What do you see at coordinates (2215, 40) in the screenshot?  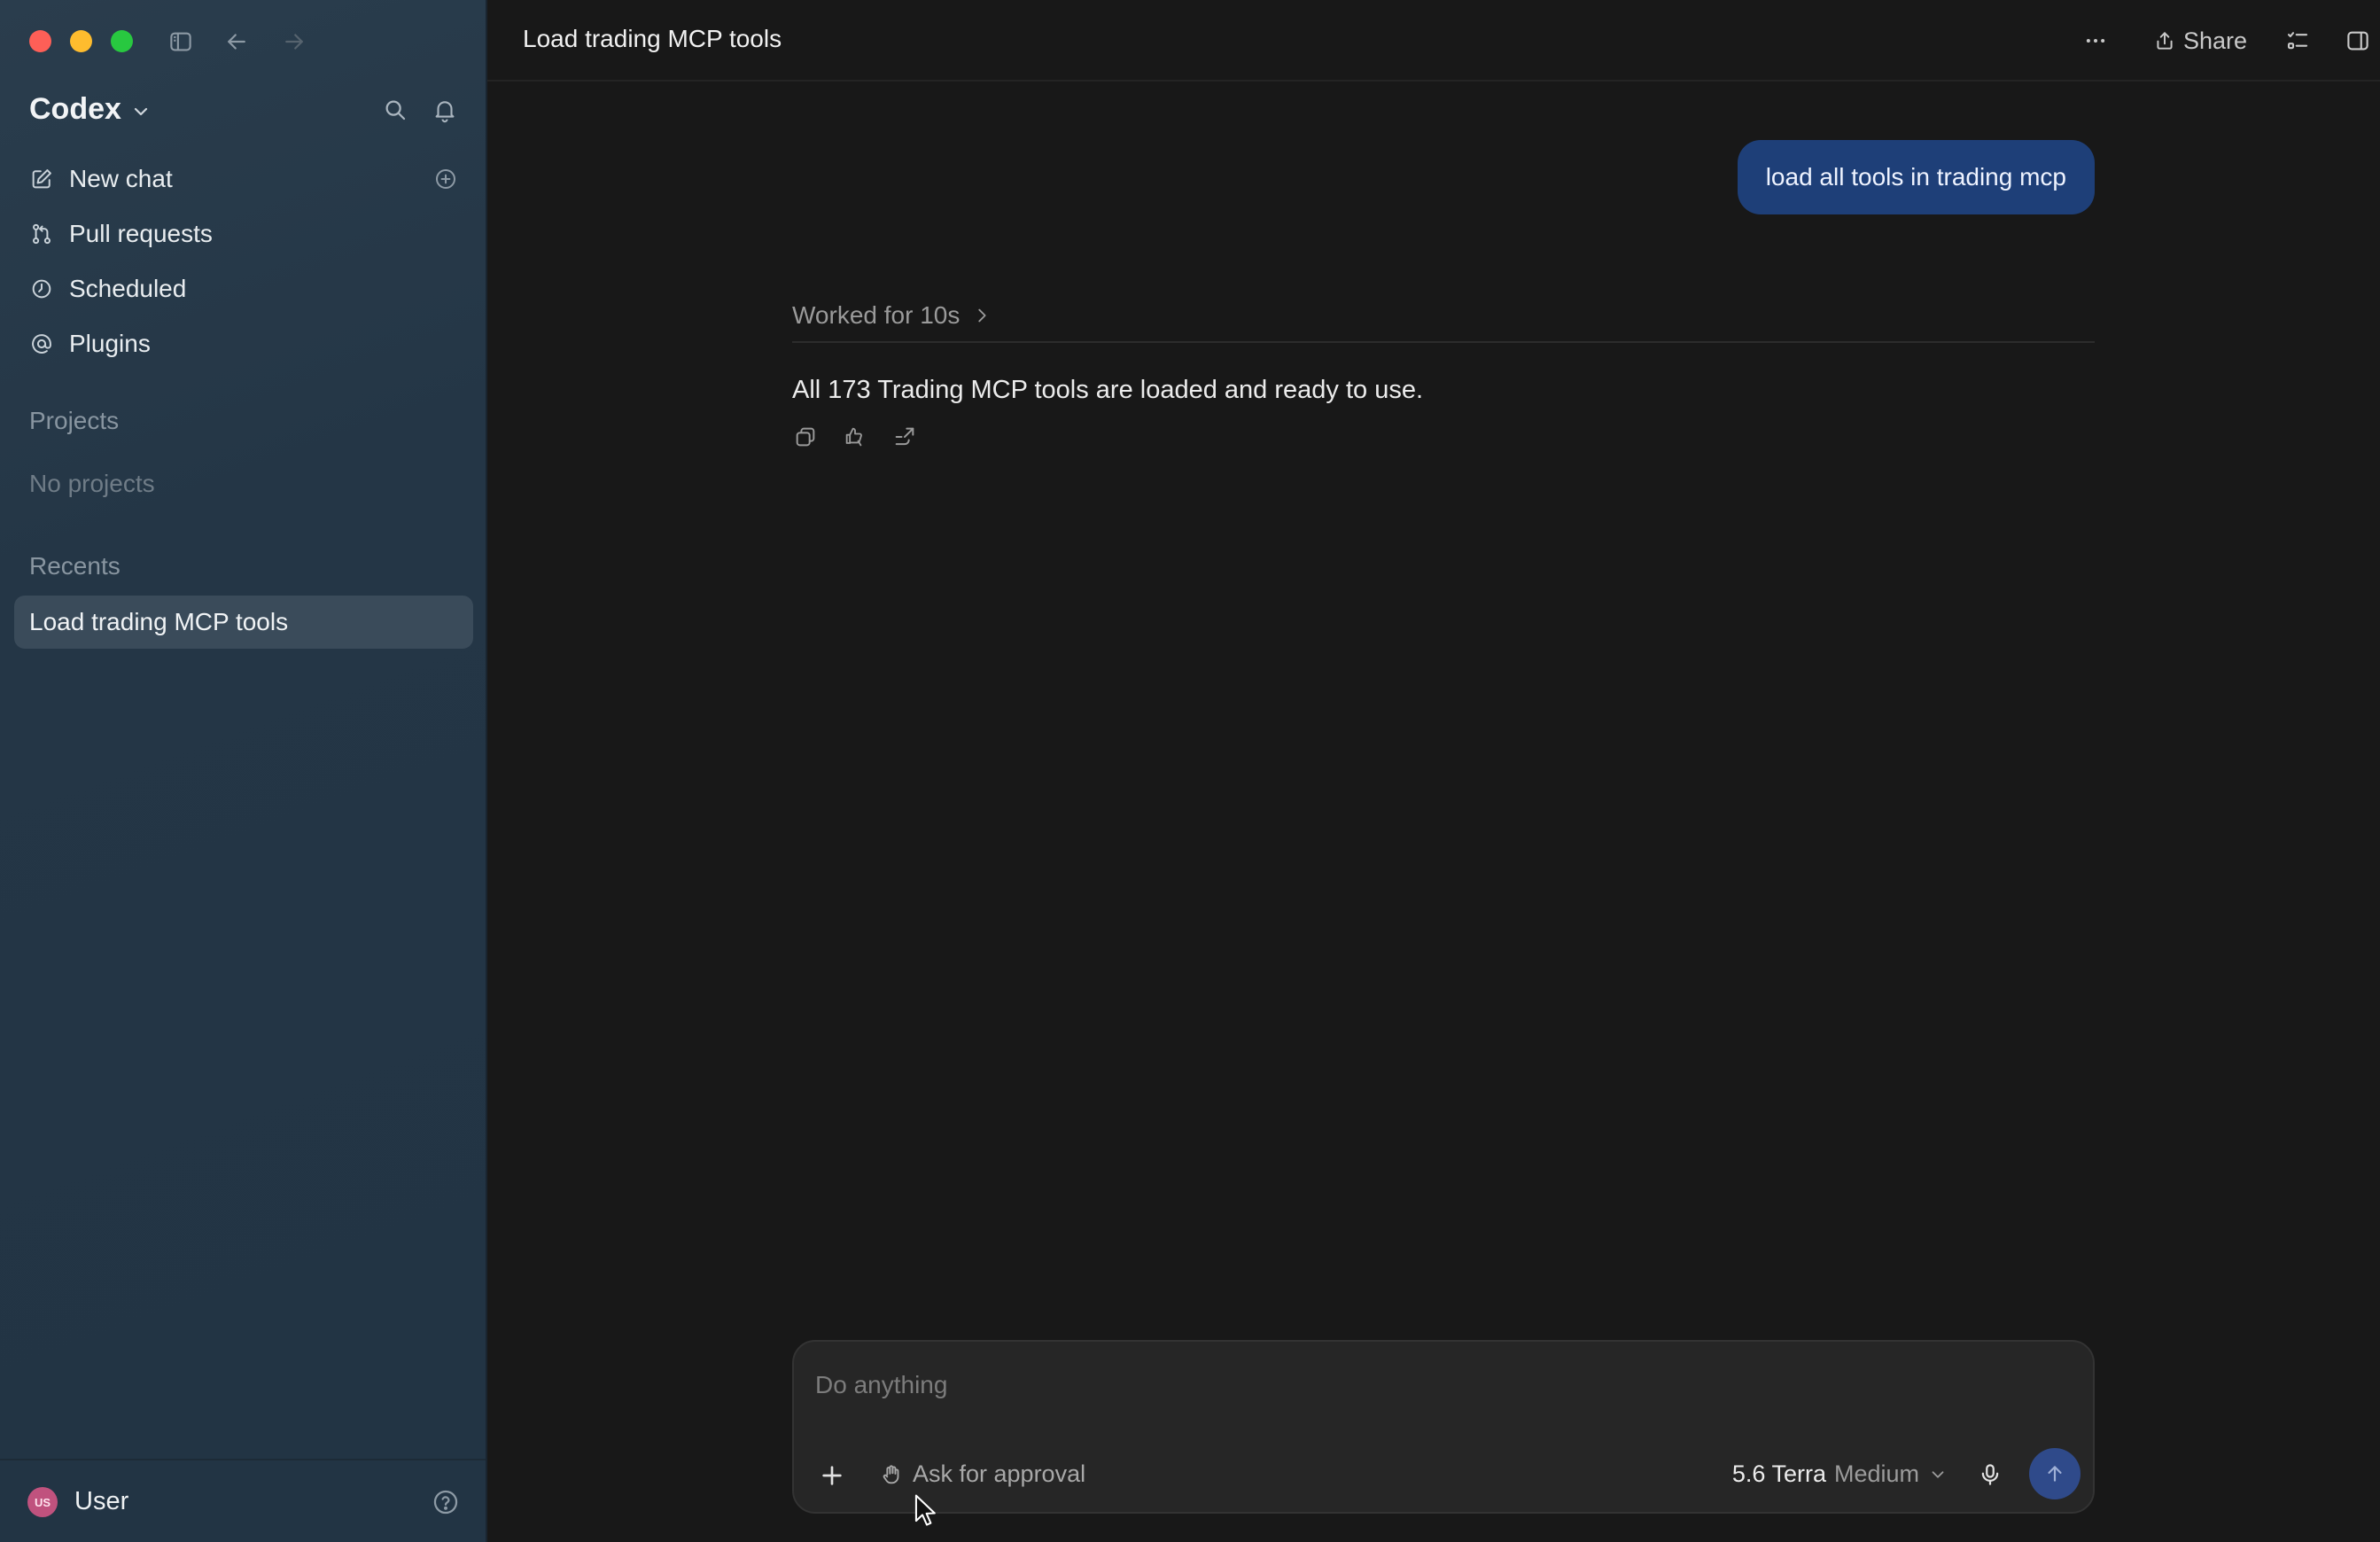 I see `share-label: Share` at bounding box center [2215, 40].